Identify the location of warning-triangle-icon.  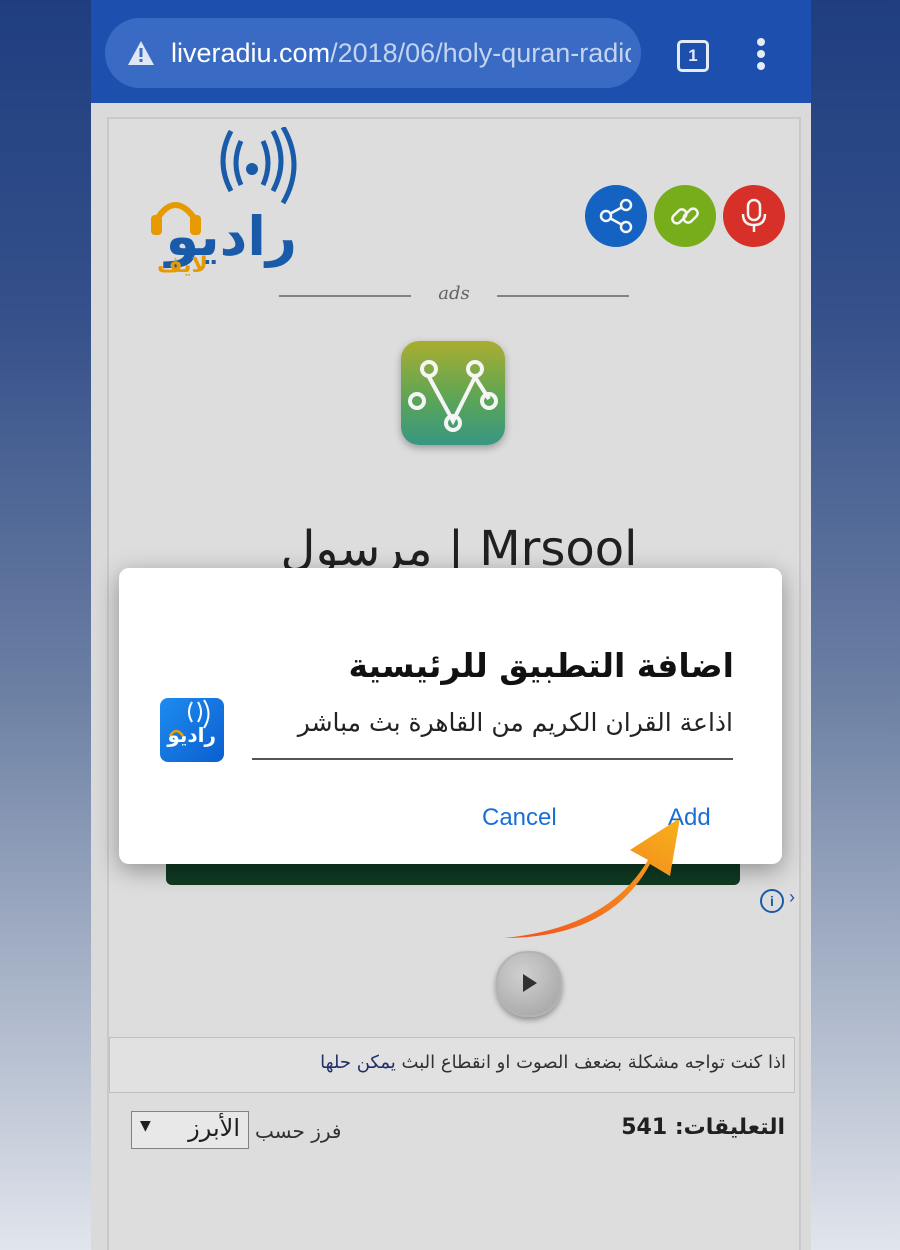
(141, 53).